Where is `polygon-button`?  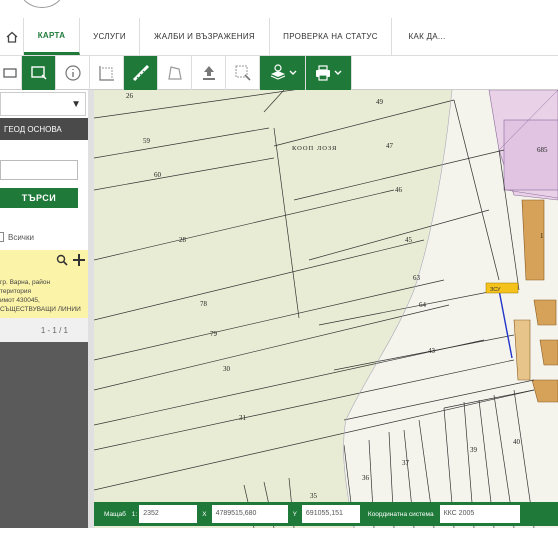
polygon-button is located at coordinates (175, 73).